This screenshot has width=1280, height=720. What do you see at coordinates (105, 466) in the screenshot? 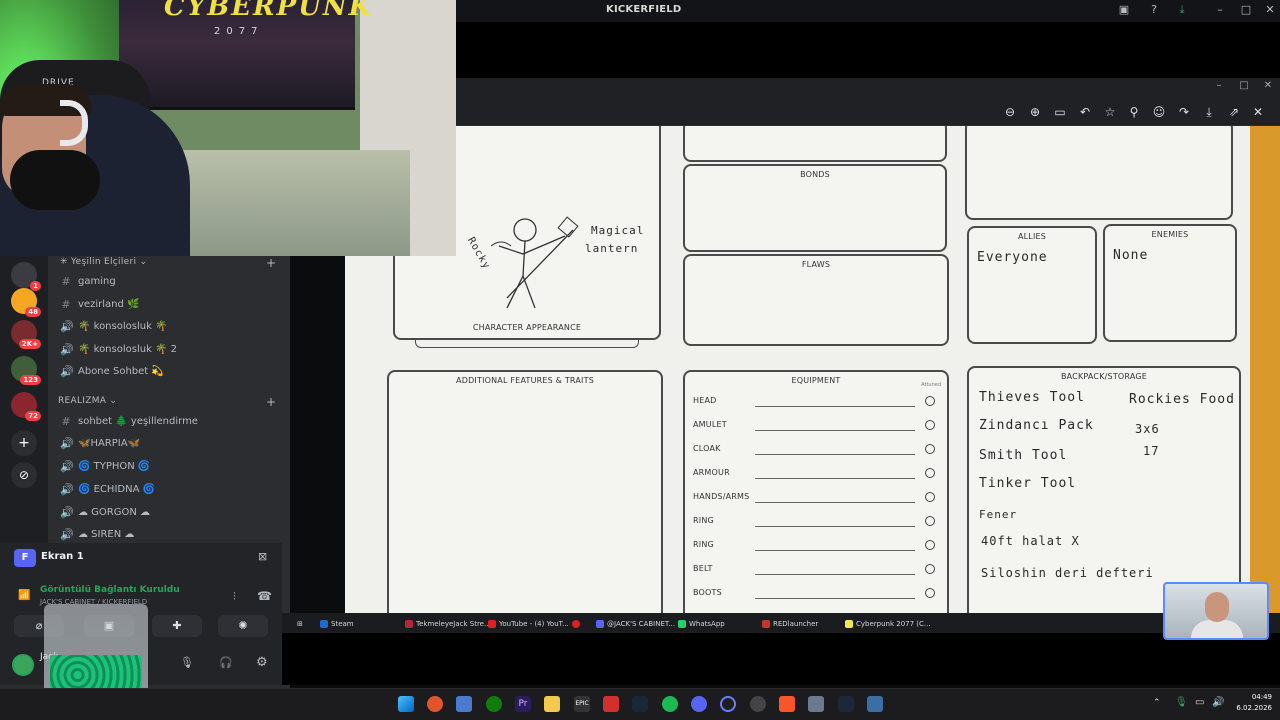
I see `channel-item: 🔊 🌀 TYPHON 🌀` at bounding box center [105, 466].